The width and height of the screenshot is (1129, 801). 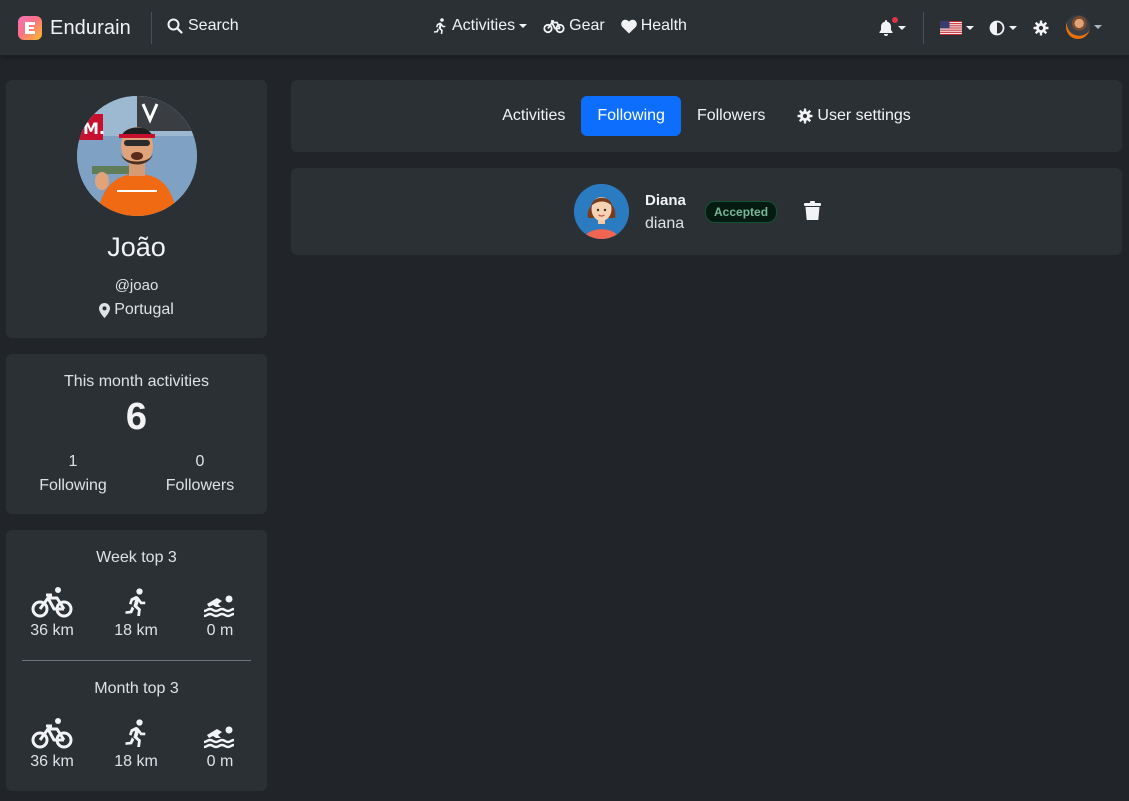 I want to click on tab-activities: Activities, so click(x=533, y=116).